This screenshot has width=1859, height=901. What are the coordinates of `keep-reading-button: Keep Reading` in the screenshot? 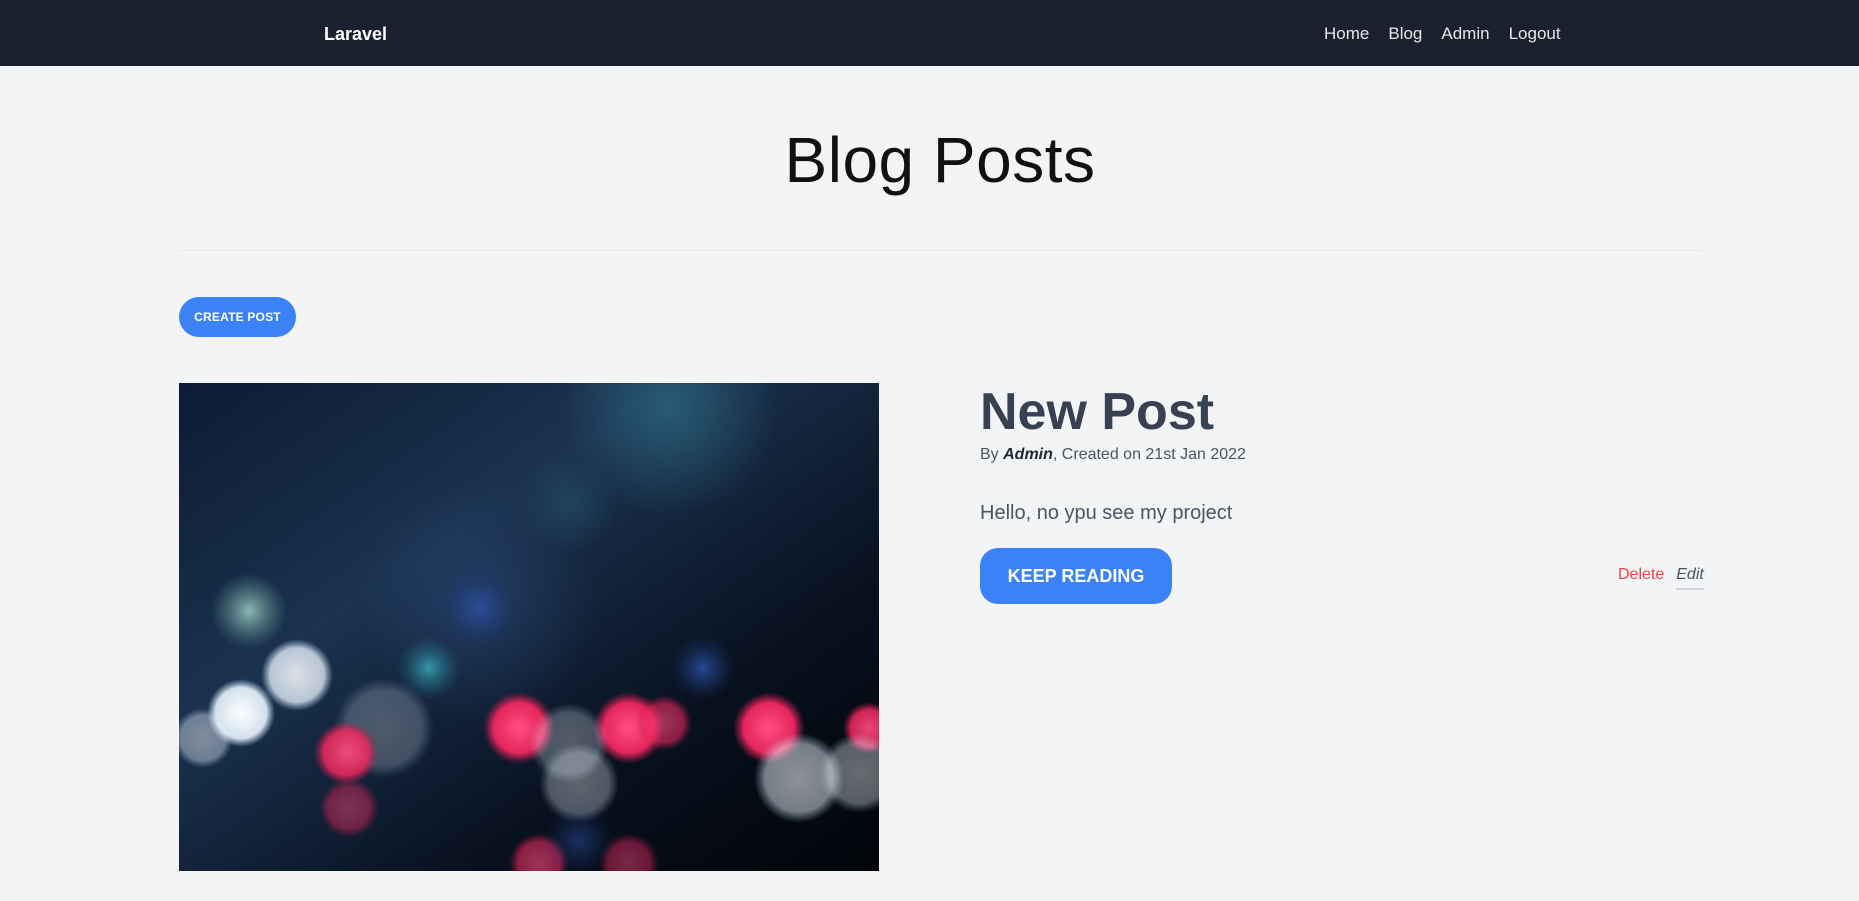 It's located at (1076, 576).